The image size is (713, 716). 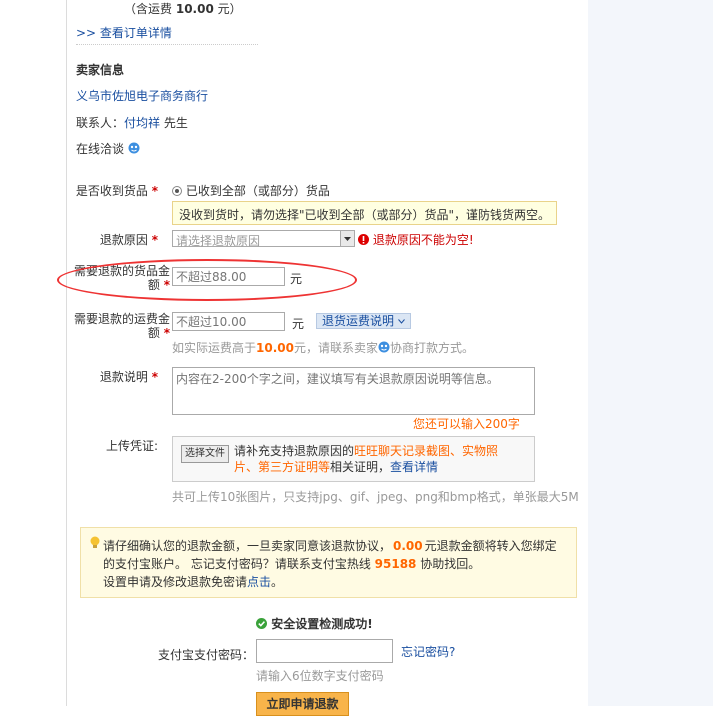 What do you see at coordinates (100, 149) in the screenshot?
I see `online-chat-label: 在线洽谈` at bounding box center [100, 149].